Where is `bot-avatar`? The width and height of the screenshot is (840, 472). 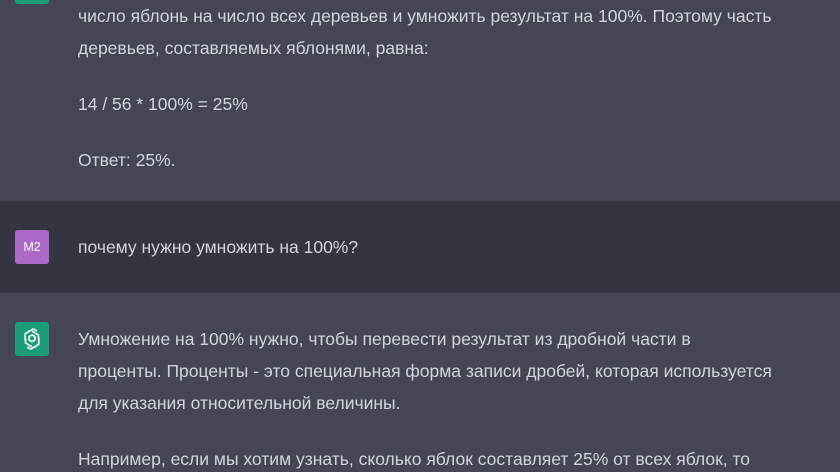
bot-avatar is located at coordinates (32, 339).